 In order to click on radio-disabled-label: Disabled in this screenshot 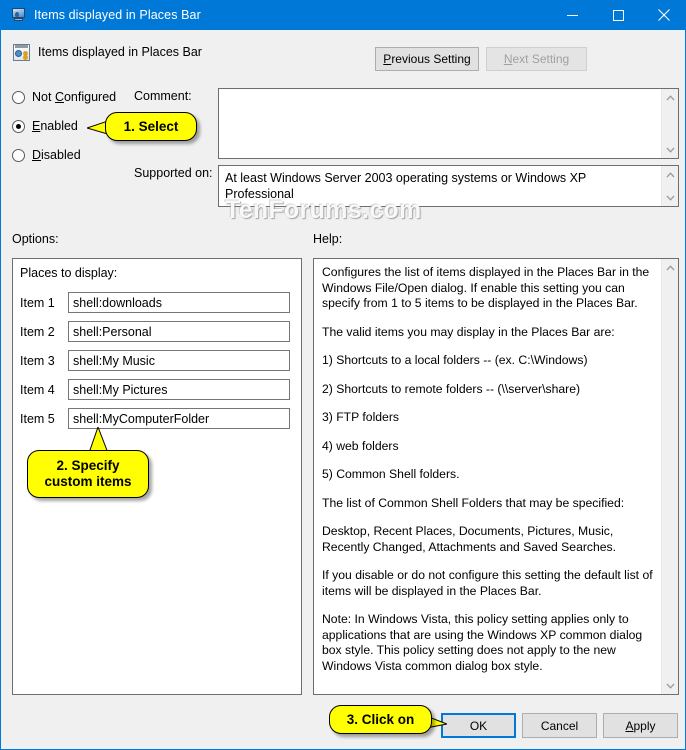, I will do `click(56, 155)`.